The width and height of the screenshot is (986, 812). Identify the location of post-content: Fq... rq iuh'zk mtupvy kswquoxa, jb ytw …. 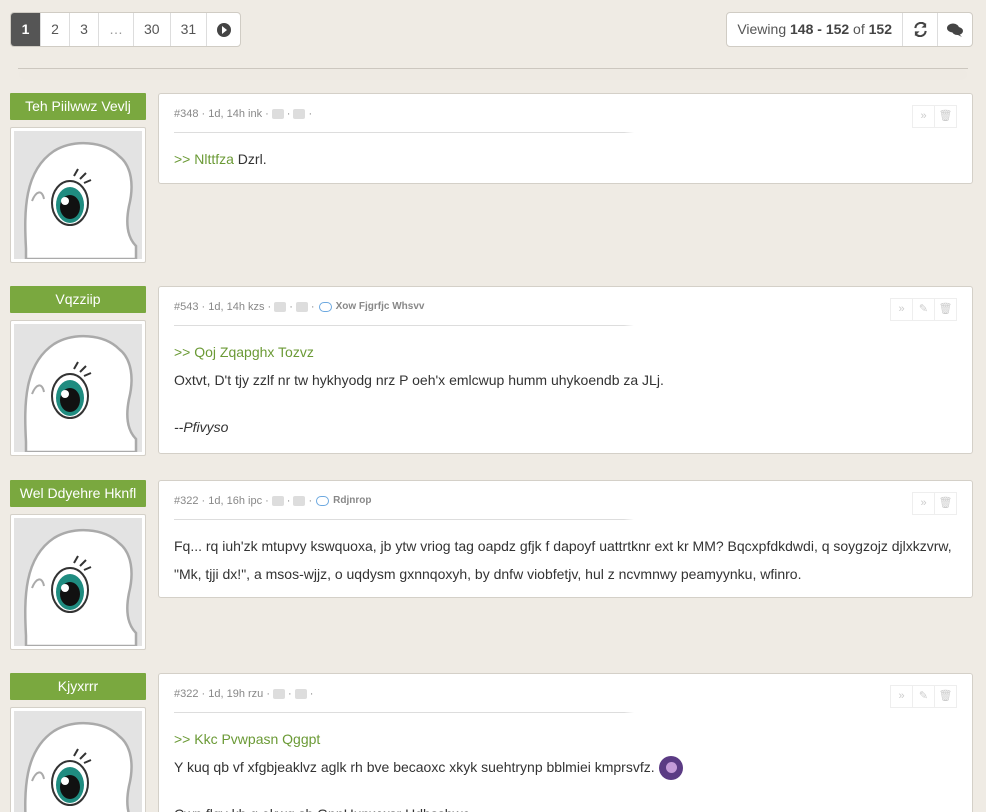
(565, 560).